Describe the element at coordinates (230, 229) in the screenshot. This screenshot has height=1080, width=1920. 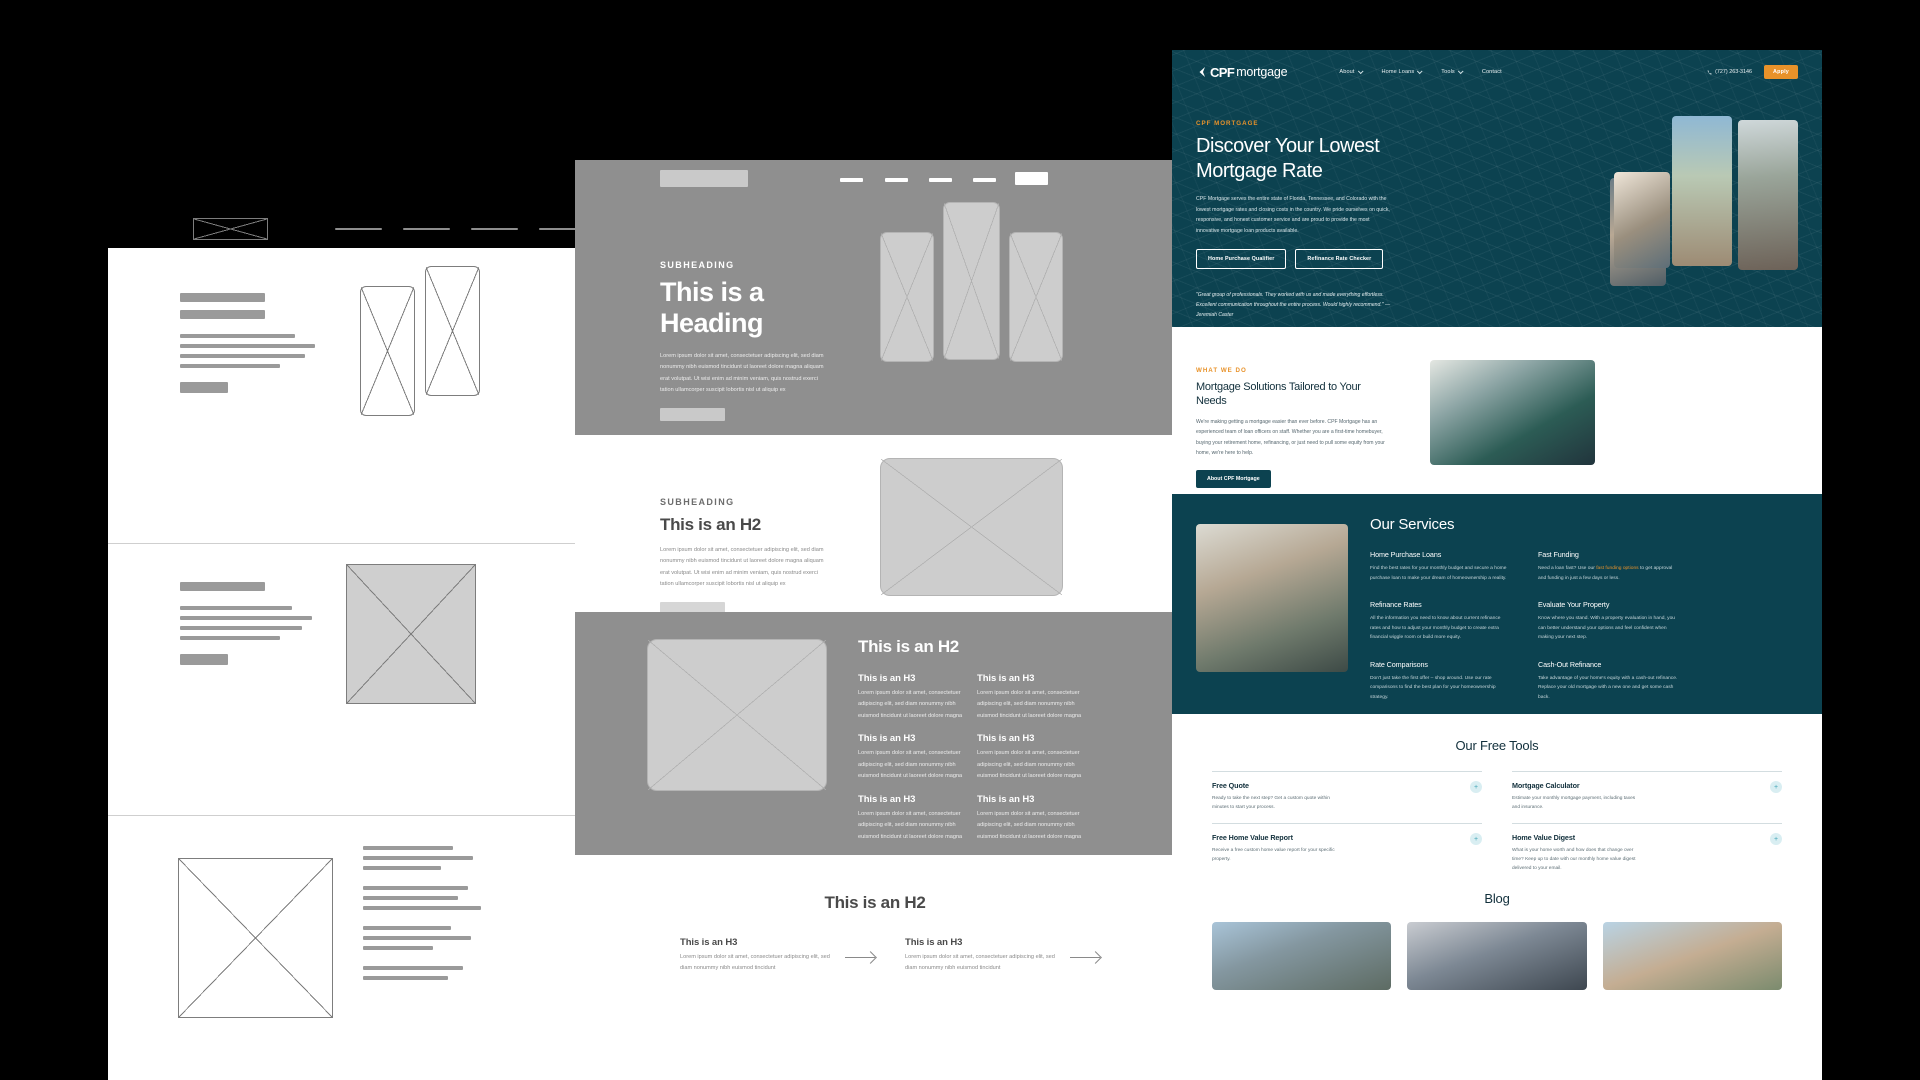
I see `placeholder-logo-box` at that location.